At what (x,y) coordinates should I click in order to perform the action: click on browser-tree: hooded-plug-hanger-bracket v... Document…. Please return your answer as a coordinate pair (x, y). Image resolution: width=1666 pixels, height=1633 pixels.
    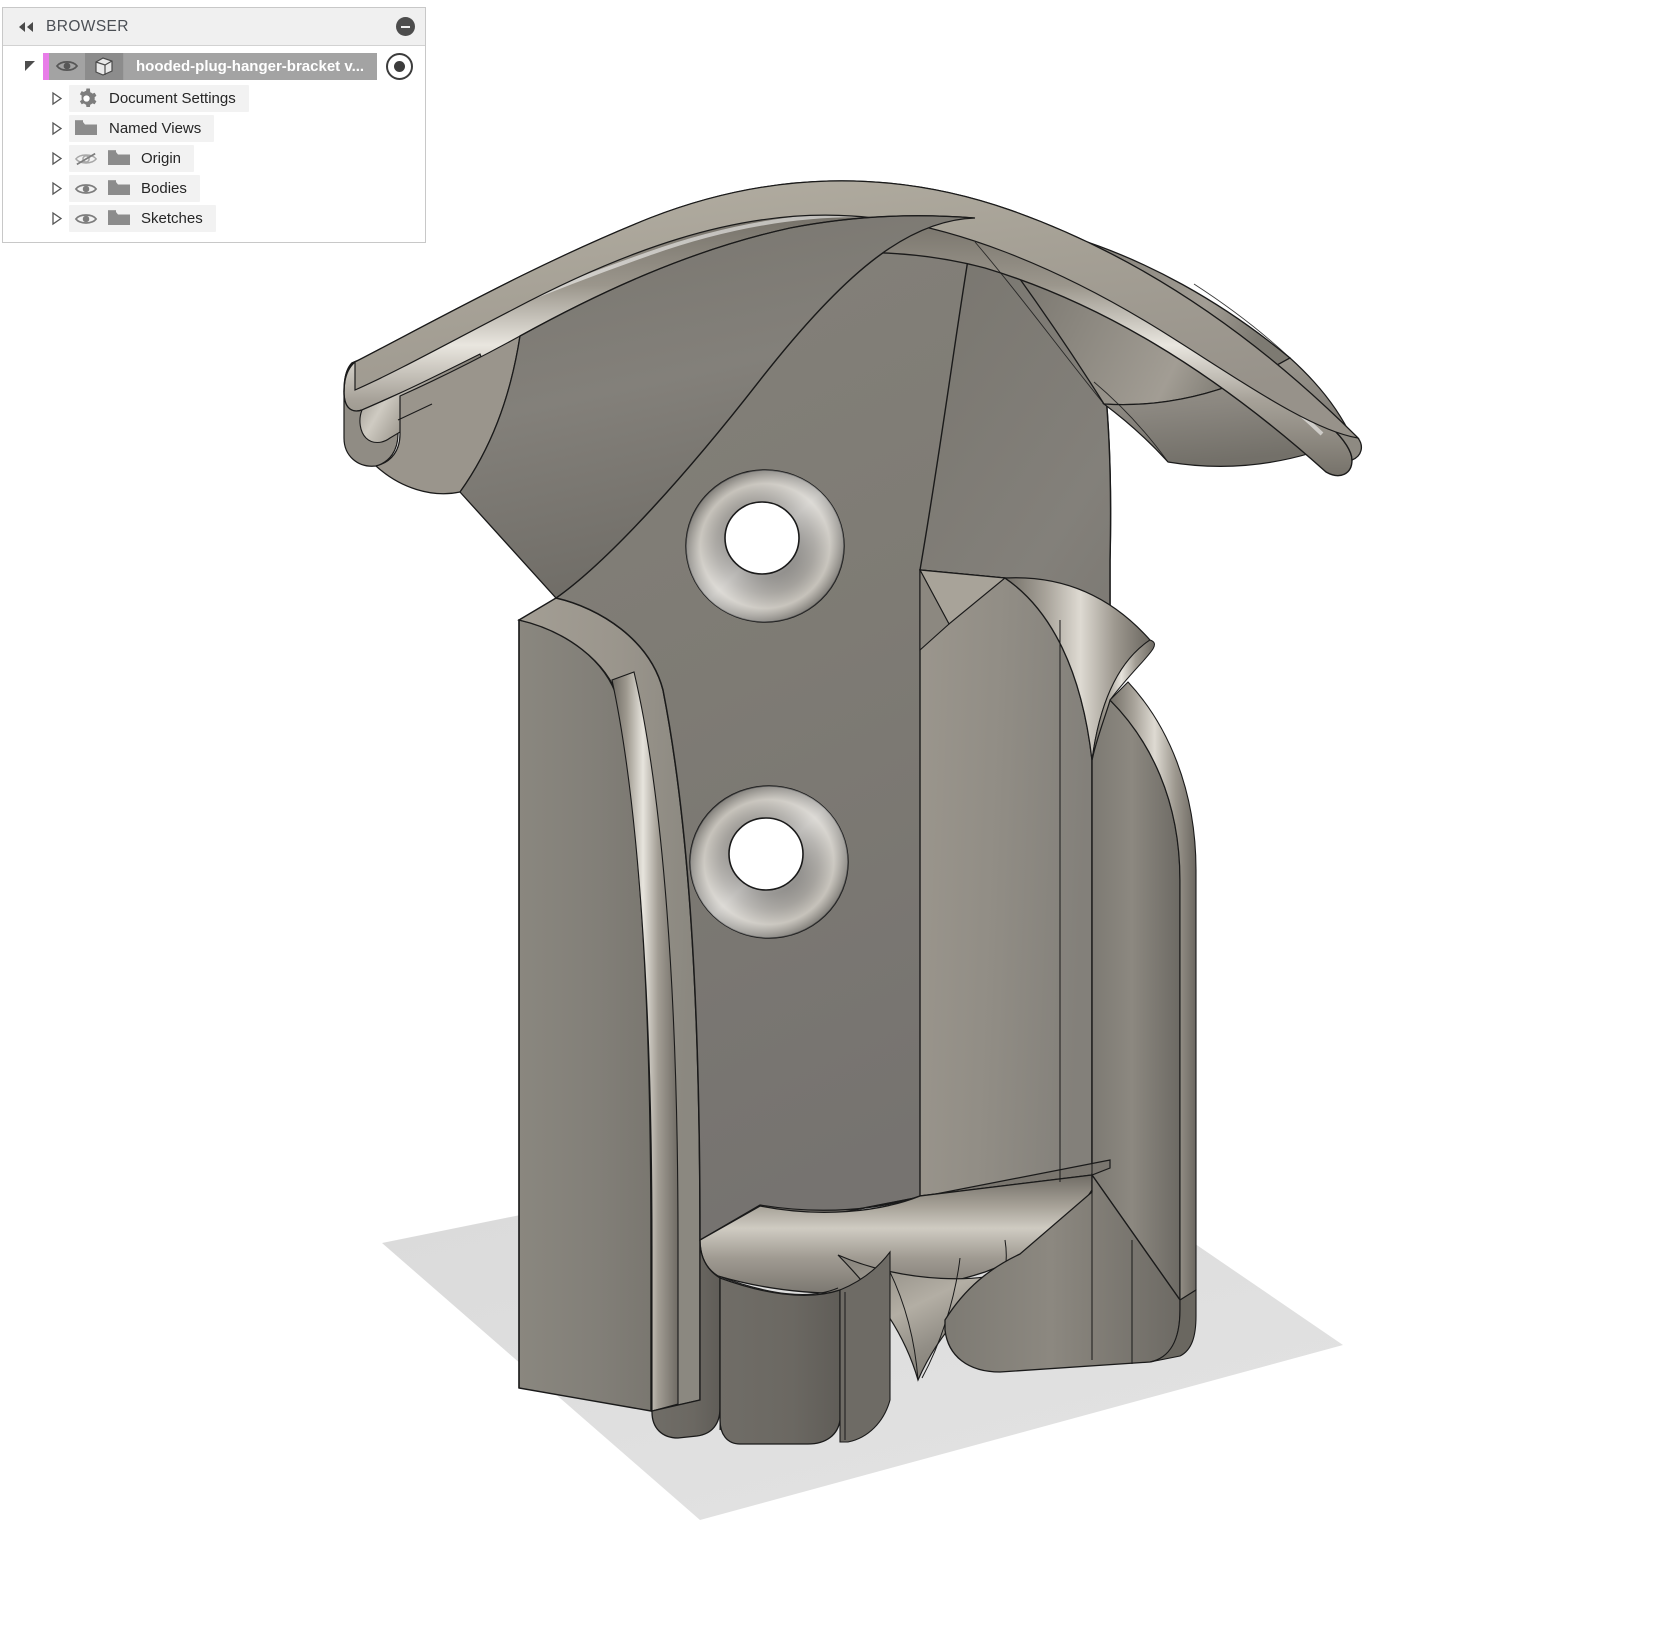
    Looking at the image, I should click on (214, 144).